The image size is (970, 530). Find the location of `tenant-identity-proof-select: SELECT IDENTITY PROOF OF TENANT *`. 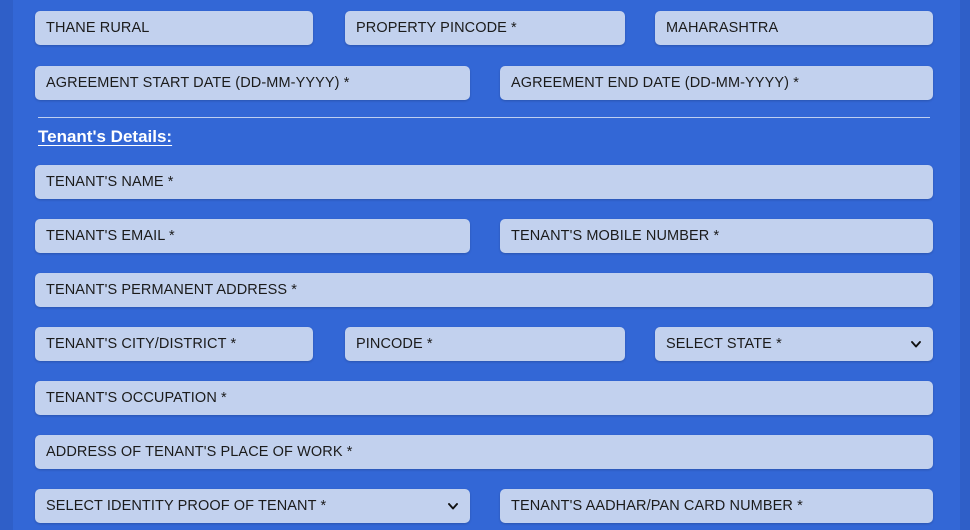

tenant-identity-proof-select: SELECT IDENTITY PROOF OF TENANT * is located at coordinates (252, 506).